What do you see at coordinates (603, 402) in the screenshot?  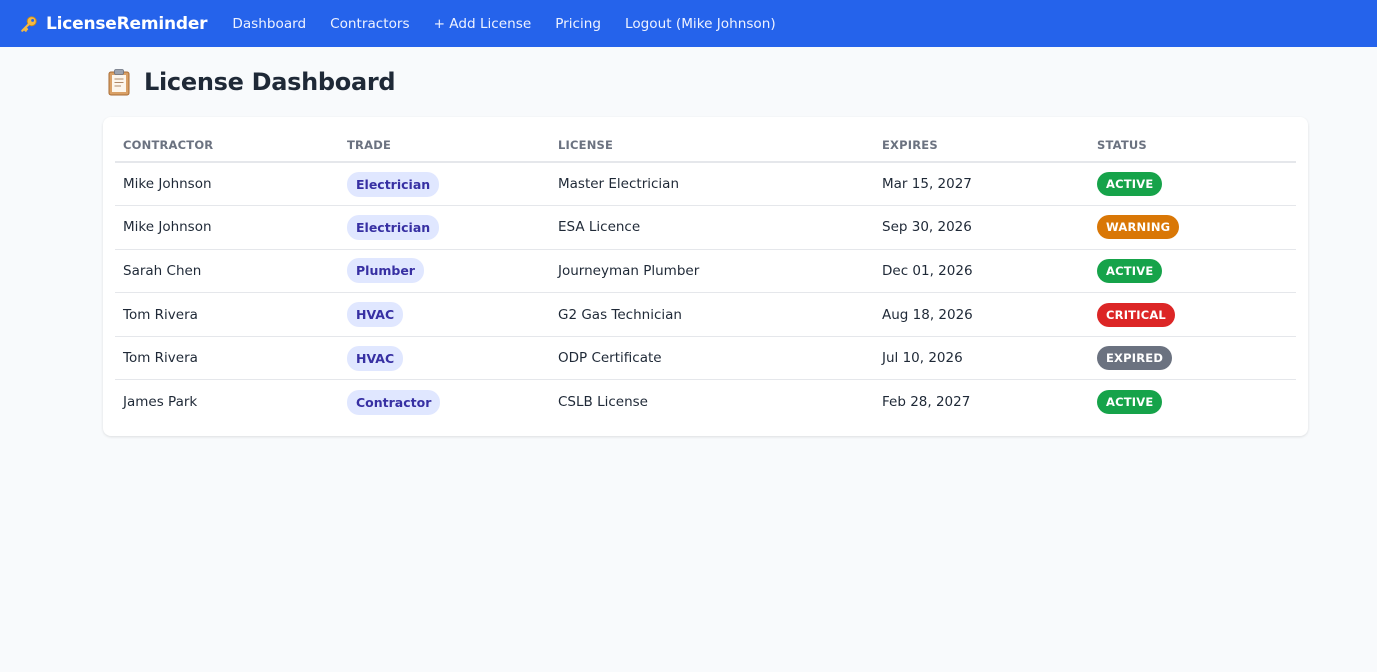 I see `cell-license: CSLB License` at bounding box center [603, 402].